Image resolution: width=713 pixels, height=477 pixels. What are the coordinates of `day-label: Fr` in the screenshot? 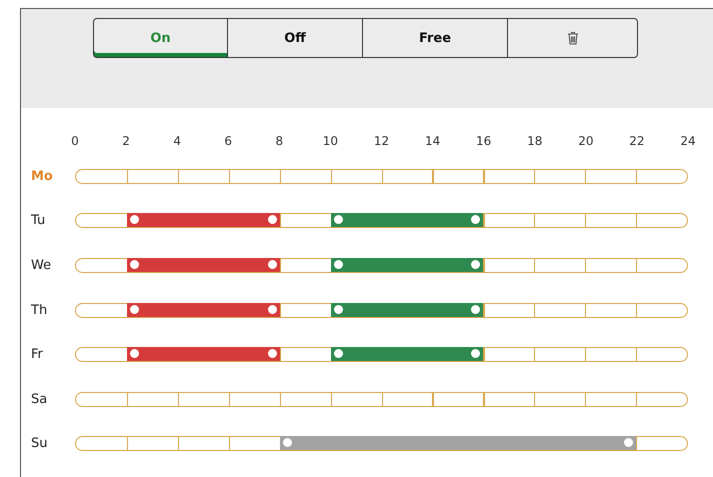 It's located at (48, 354).